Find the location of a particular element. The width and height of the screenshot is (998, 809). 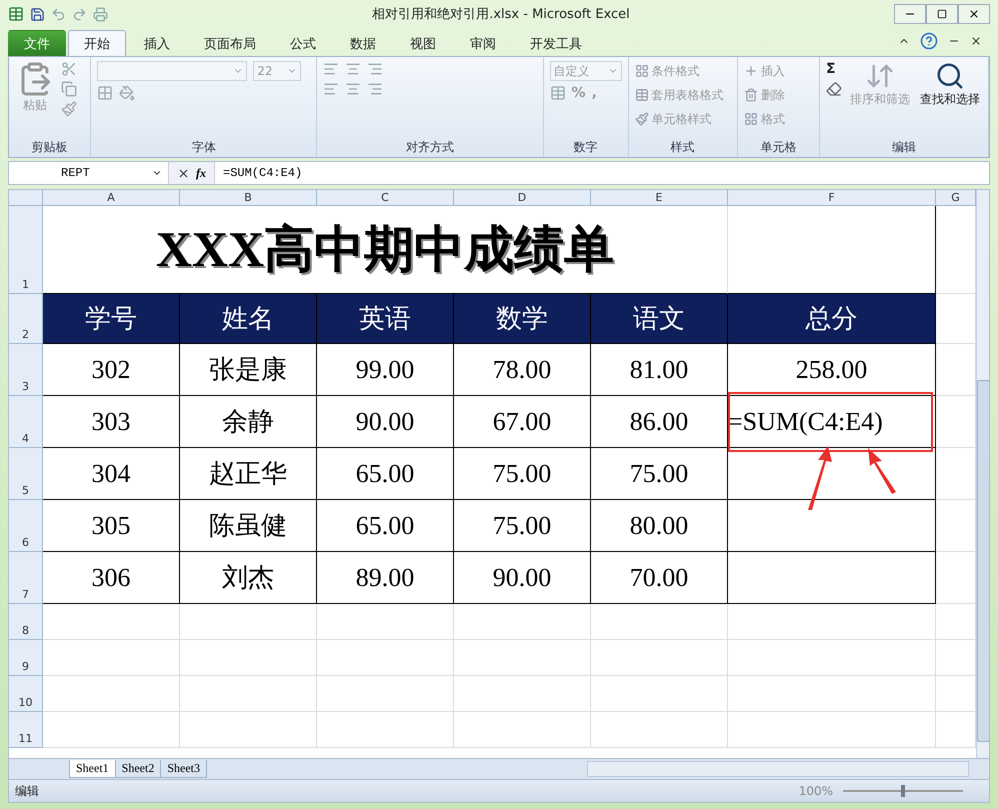

table-cell: 65.00 is located at coordinates (385, 526).